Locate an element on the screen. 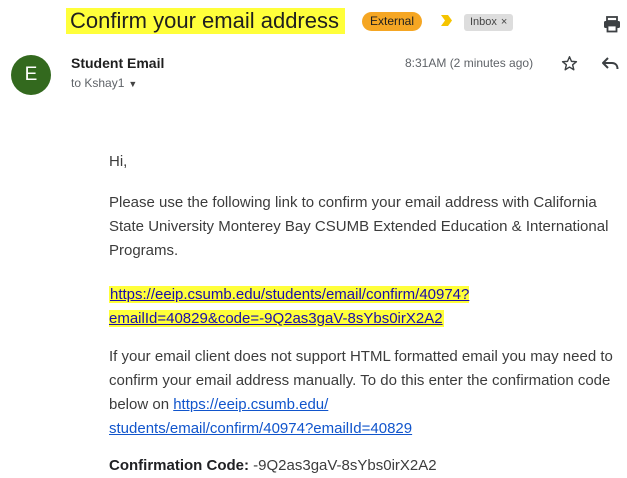  recipient-text: to Kshay1 is located at coordinates (98, 83).